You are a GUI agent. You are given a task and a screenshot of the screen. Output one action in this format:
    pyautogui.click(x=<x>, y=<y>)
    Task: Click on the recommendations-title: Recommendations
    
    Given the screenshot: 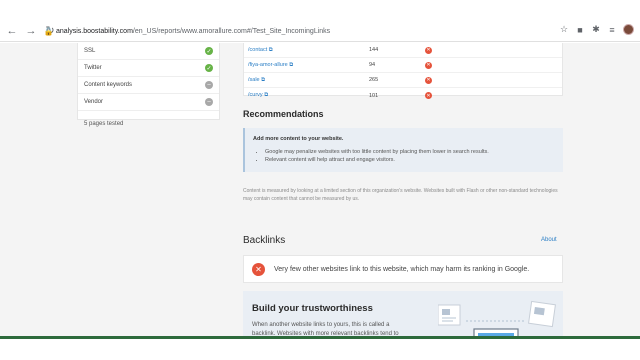 What is the action you would take?
    pyautogui.click(x=283, y=114)
    